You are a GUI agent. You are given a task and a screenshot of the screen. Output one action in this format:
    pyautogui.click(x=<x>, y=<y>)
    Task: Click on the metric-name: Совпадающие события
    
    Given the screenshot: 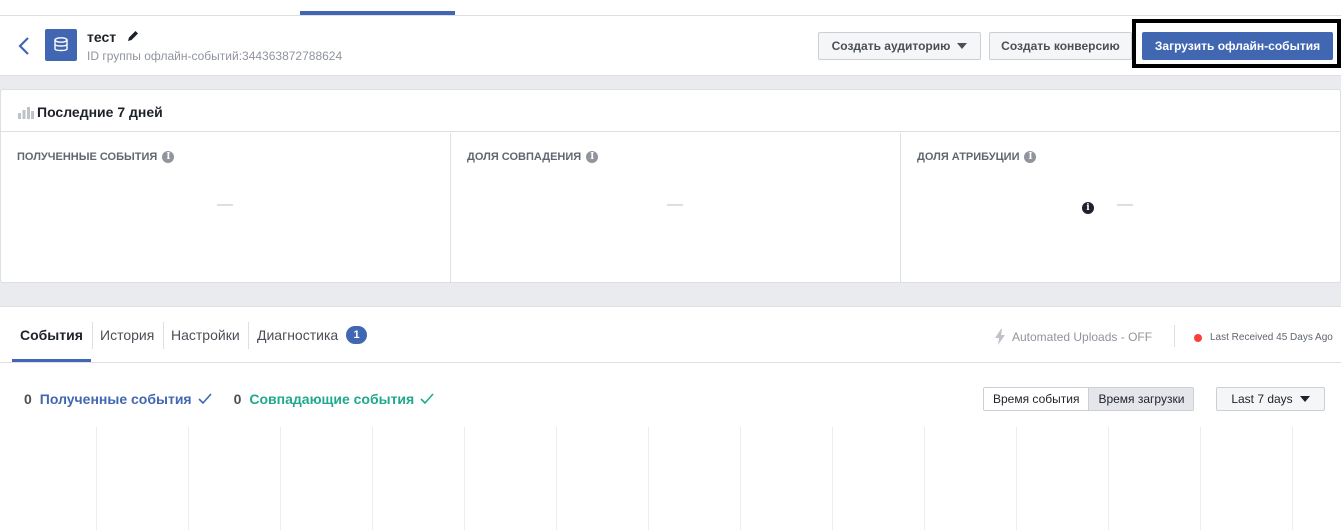 What is the action you would take?
    pyautogui.click(x=332, y=399)
    